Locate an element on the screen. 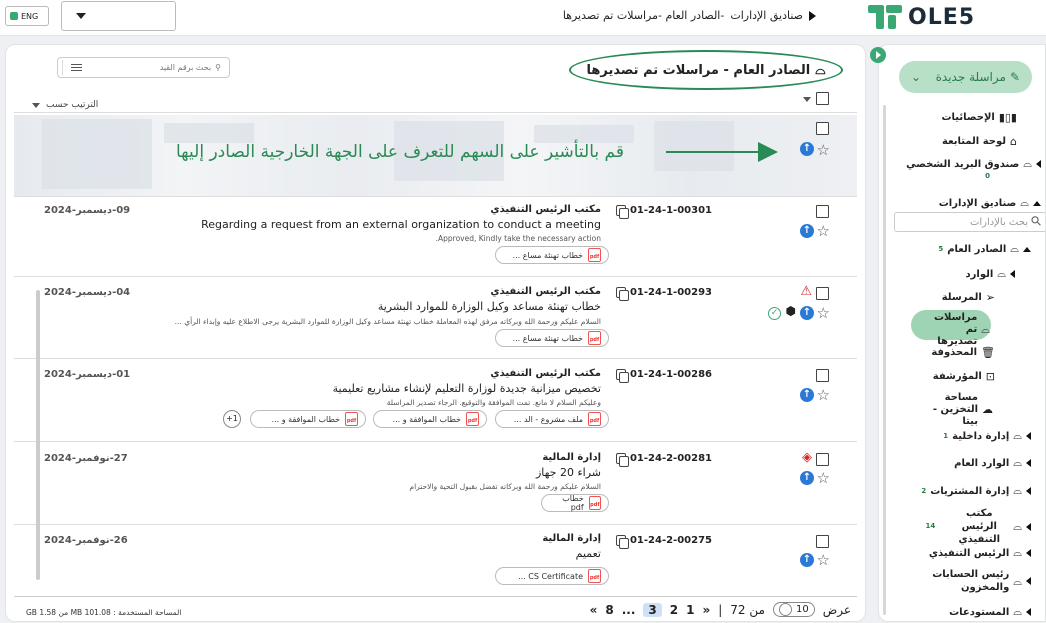 Image resolution: width=1046 pixels, height=623 pixels. caret-down-icon is located at coordinates (81, 16).